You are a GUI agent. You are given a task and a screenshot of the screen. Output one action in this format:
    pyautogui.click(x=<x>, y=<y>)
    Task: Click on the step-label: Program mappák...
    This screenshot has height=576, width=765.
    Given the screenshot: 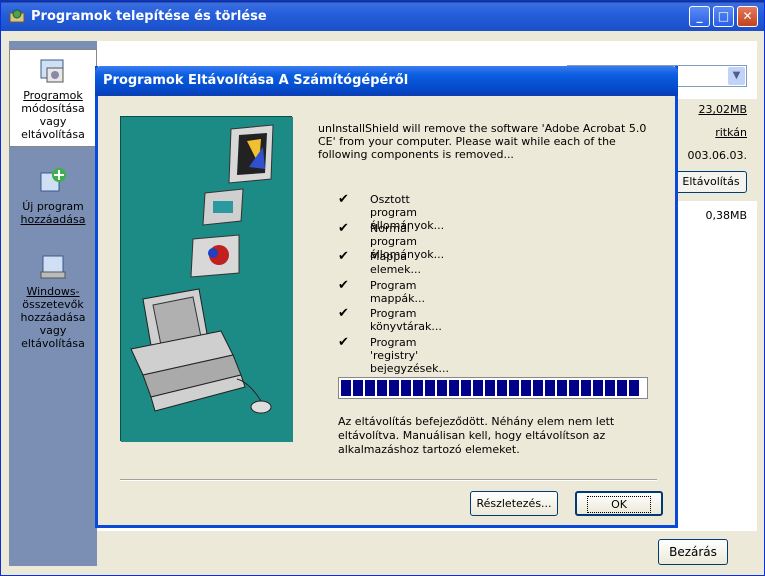 What is the action you would take?
    pyautogui.click(x=398, y=291)
    